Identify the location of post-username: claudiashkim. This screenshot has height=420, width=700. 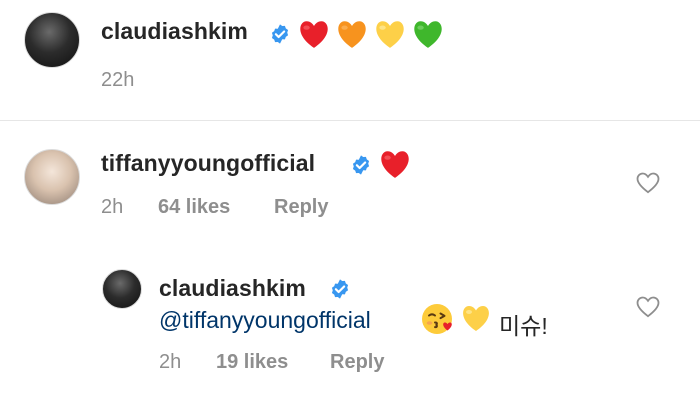
(174, 31).